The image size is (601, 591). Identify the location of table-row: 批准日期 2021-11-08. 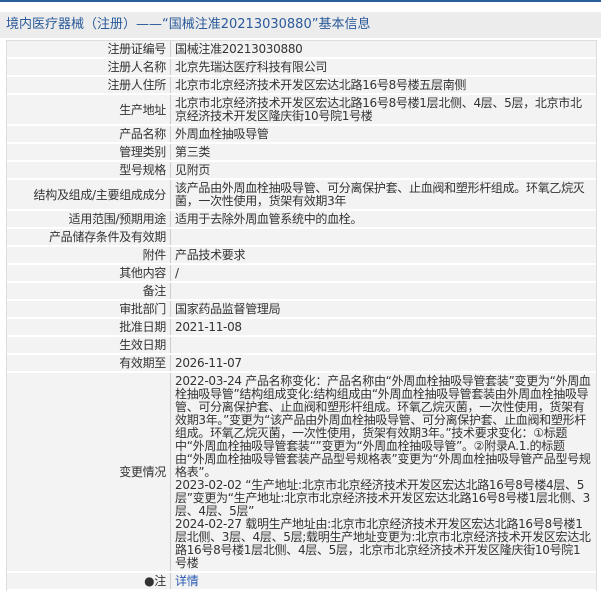
(301, 327).